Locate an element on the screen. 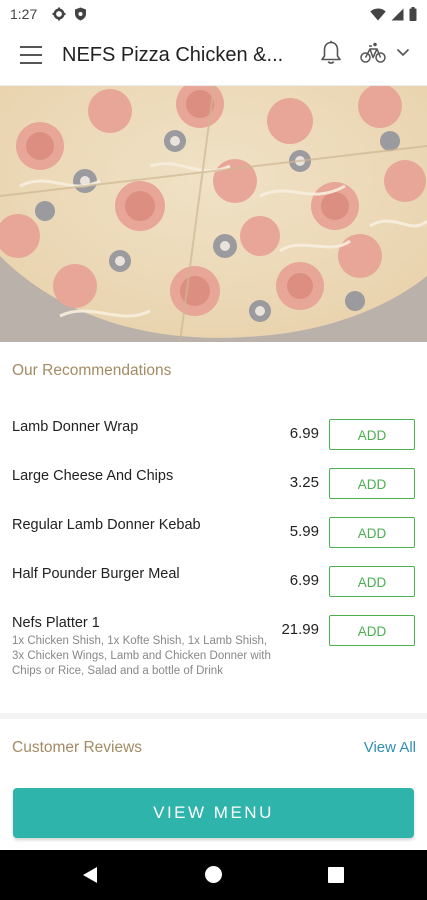  item-price: 3.25 is located at coordinates (304, 482).